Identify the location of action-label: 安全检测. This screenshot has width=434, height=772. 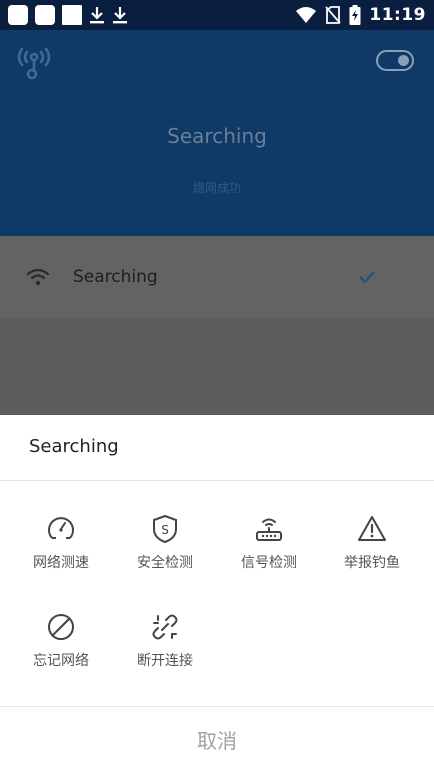
(165, 563).